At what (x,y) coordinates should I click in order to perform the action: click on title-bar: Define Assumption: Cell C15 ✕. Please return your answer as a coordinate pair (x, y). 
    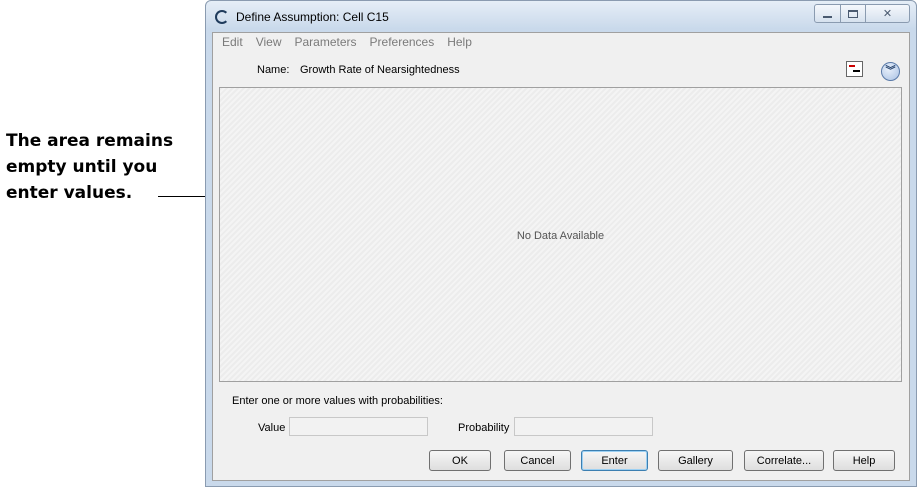
    Looking at the image, I should click on (561, 16).